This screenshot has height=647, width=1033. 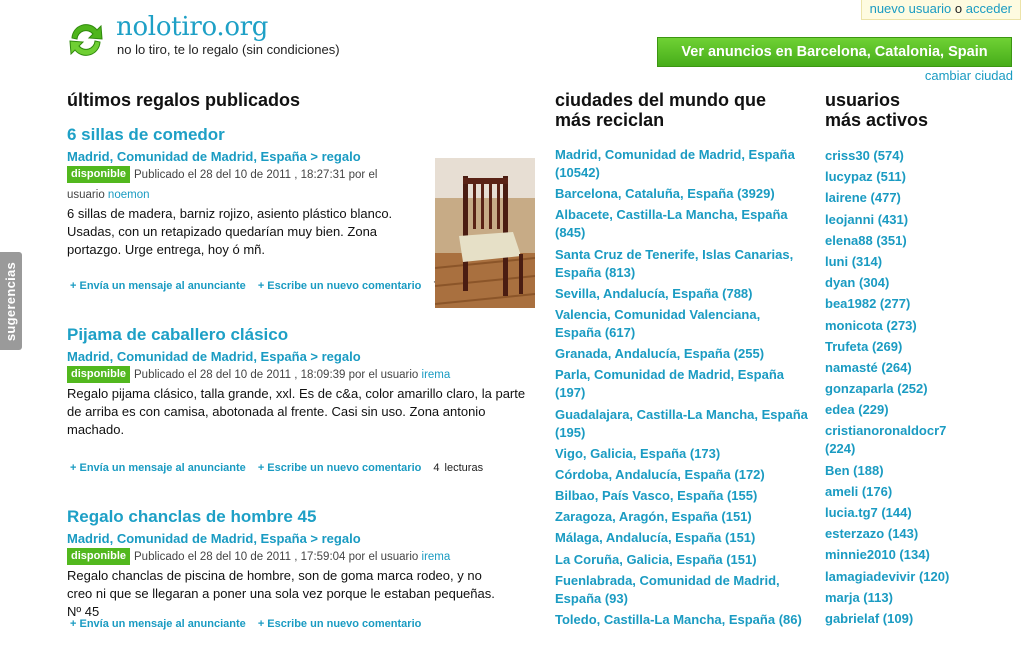 What do you see at coordinates (610, 120) in the screenshot?
I see `top-cities-heading-line2: más reciclan` at bounding box center [610, 120].